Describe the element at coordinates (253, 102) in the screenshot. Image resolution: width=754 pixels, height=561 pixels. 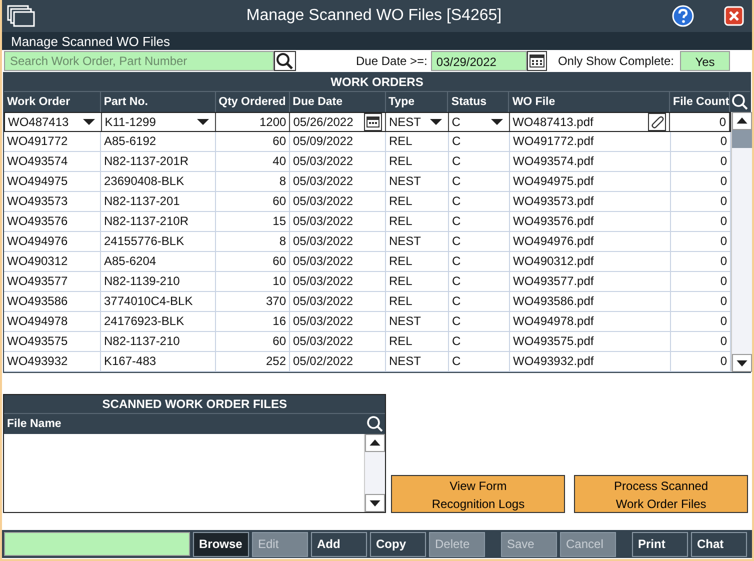
I see `column-header: Qty Ordered` at that location.